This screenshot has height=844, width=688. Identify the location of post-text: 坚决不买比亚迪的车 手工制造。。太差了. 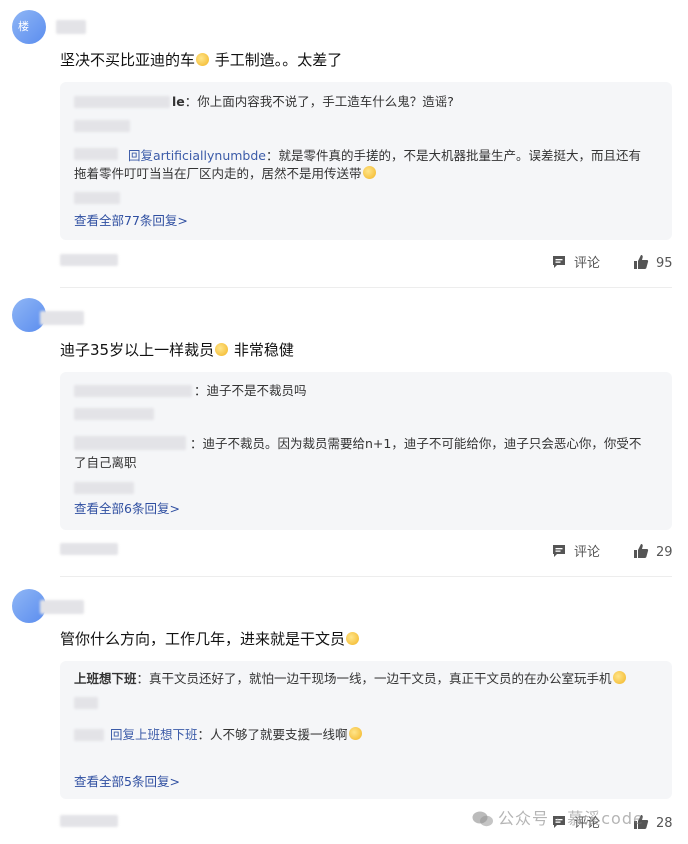
(201, 60).